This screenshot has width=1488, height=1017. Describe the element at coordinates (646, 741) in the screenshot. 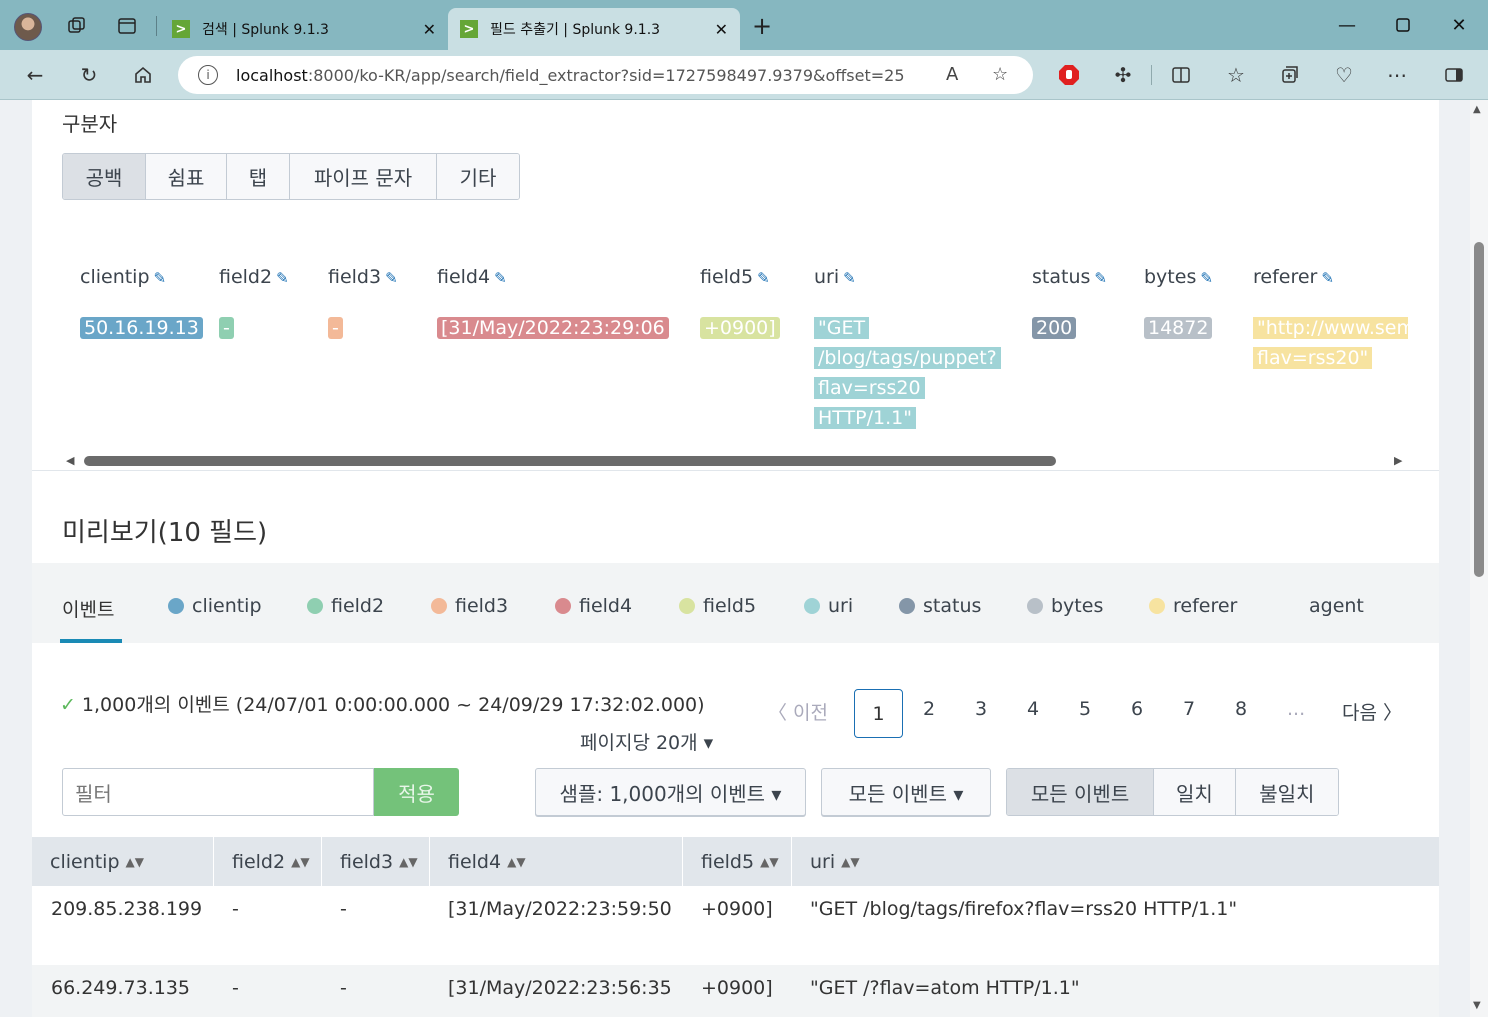

I see `per-page-dropdown: 페이지당 20개 ▾` at that location.